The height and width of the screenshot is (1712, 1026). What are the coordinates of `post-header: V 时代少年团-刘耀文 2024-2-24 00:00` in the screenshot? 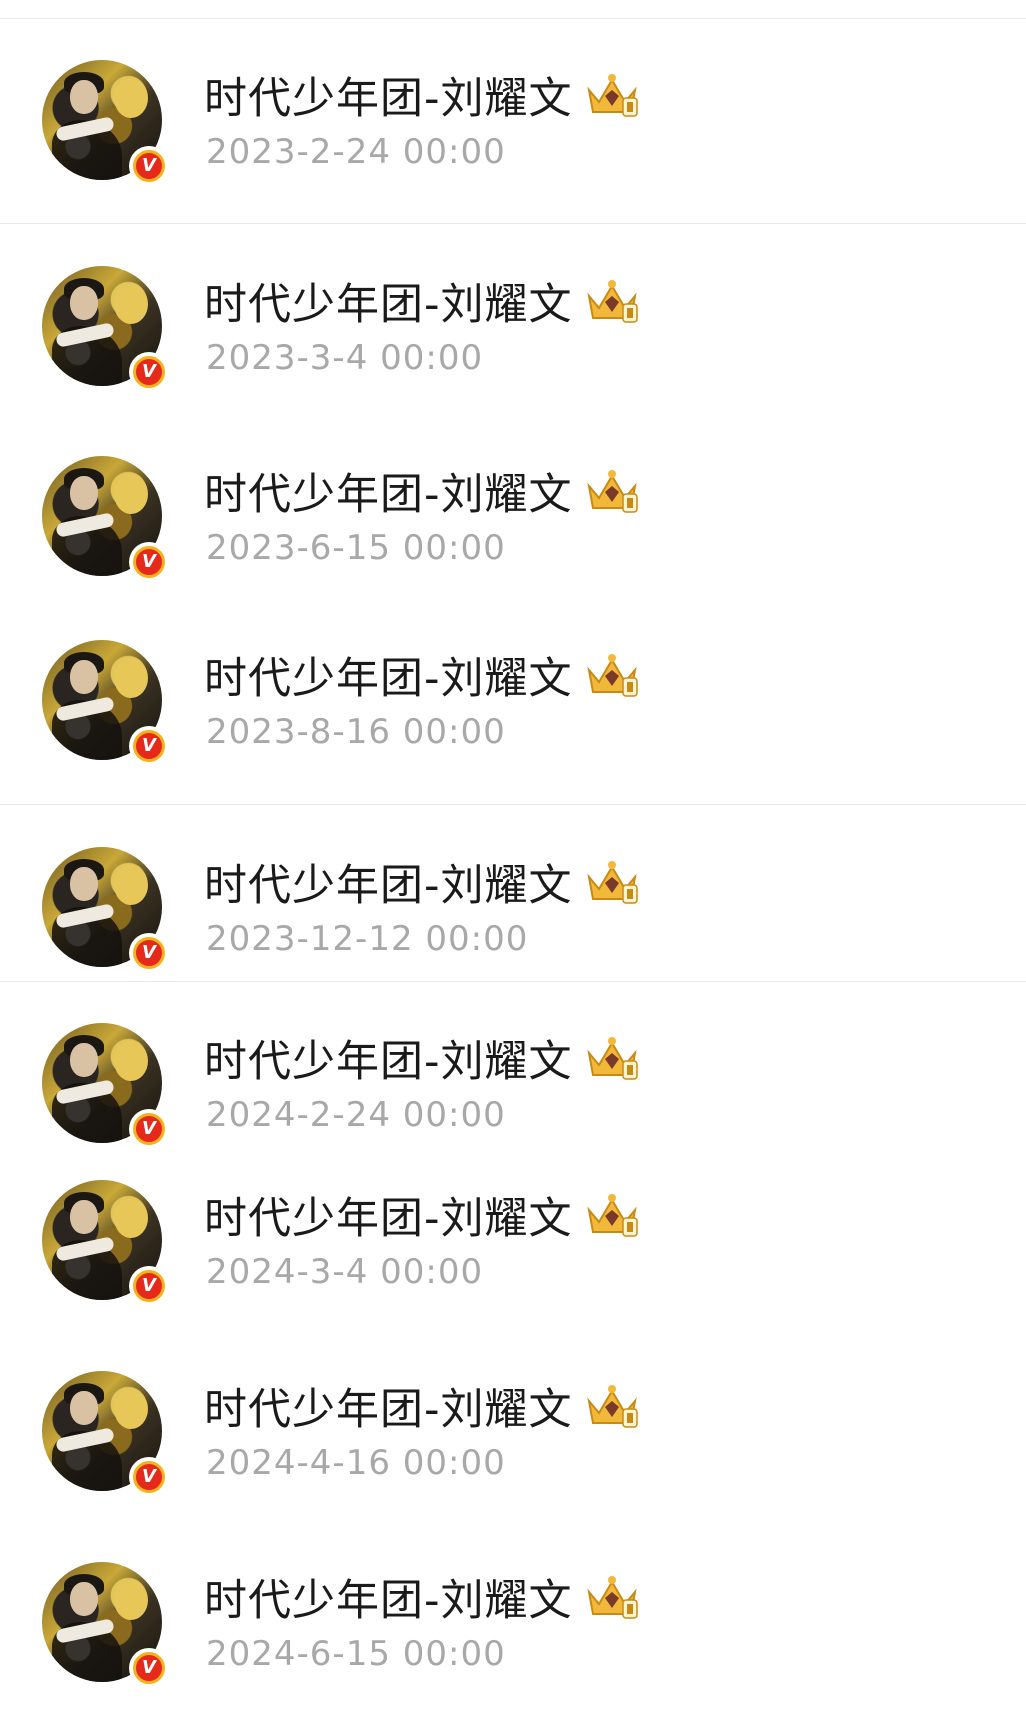 It's located at (513, 1098).